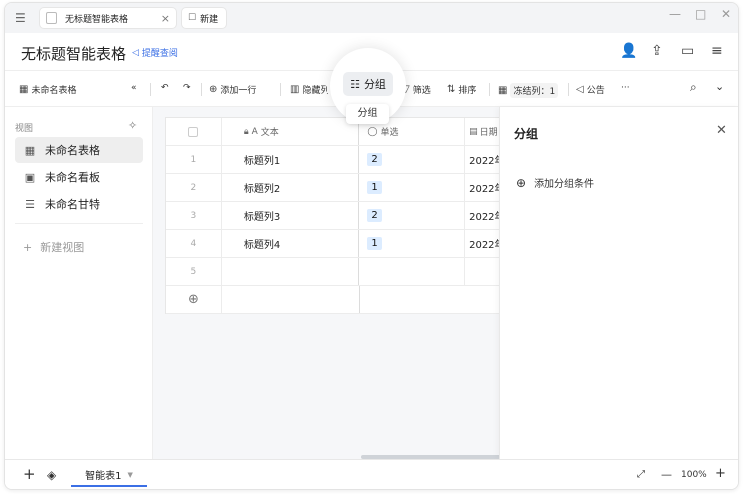 Image resolution: width=743 pixels, height=494 pixels. What do you see at coordinates (625, 88) in the screenshot?
I see `more-button: ···` at bounding box center [625, 88].